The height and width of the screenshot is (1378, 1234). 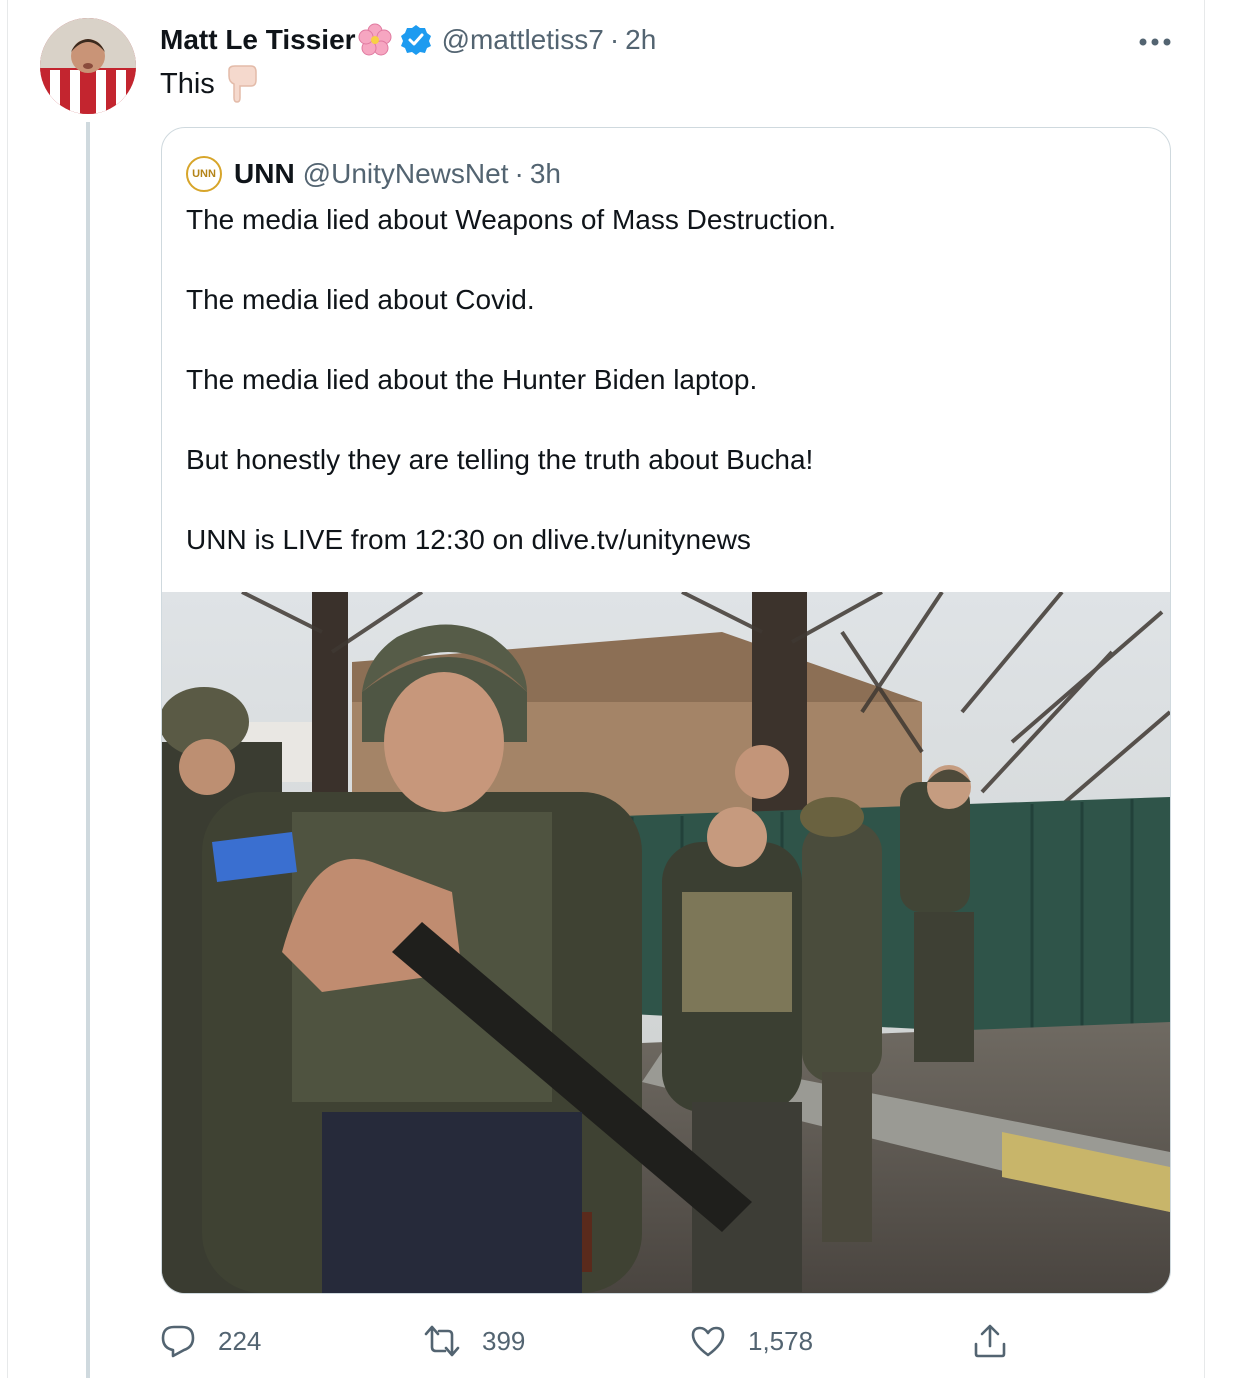 I want to click on share-icon, so click(x=990, y=1341).